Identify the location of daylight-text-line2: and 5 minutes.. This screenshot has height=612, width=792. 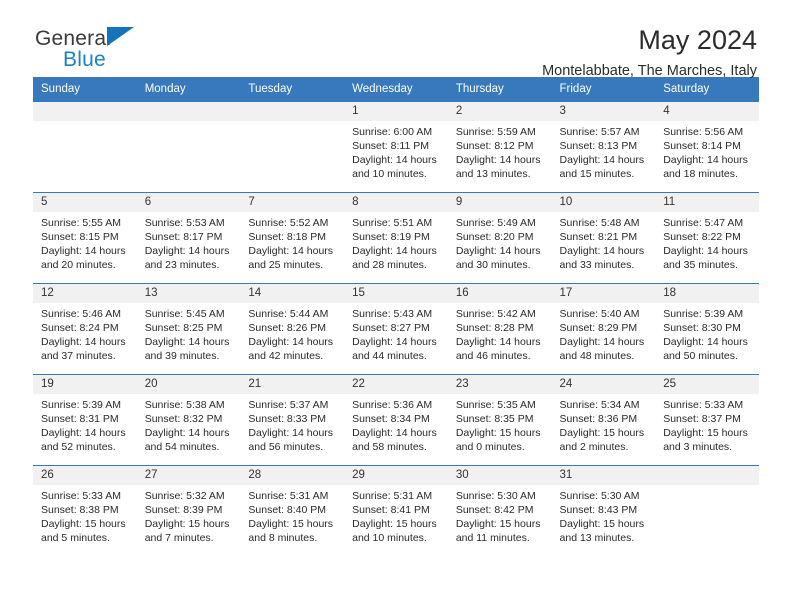
(75, 538).